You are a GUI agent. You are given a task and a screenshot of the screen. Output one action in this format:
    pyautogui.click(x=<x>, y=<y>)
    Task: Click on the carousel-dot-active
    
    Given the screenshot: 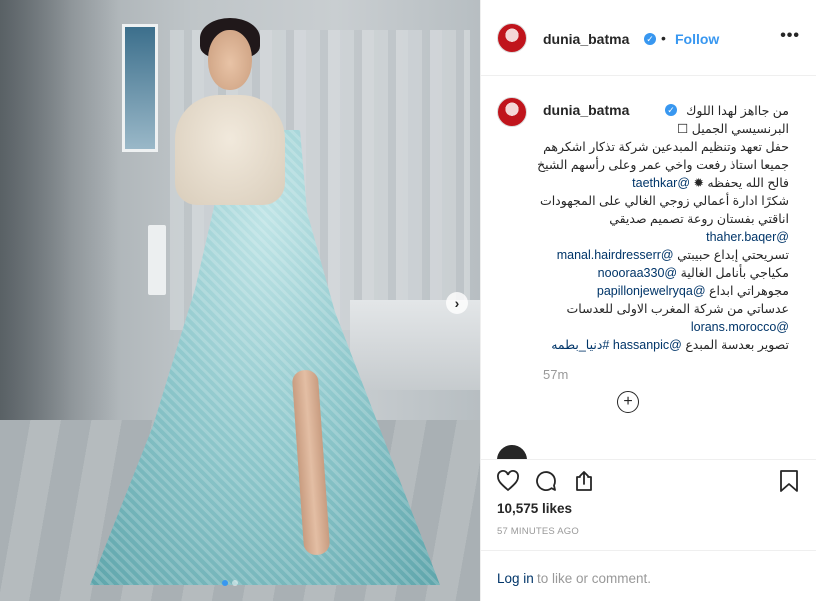 What is the action you would take?
    pyautogui.click(x=225, y=583)
    